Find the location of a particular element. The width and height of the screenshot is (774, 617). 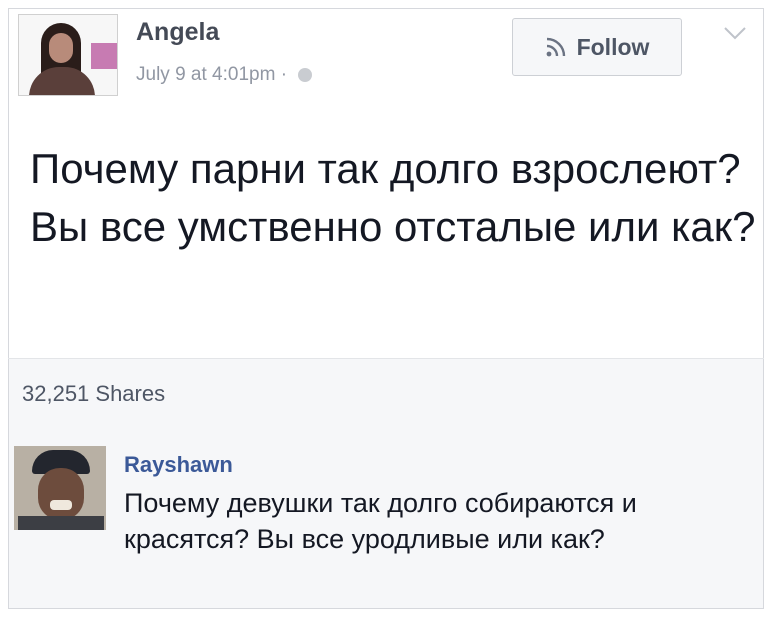

rss-icon is located at coordinates (555, 47).